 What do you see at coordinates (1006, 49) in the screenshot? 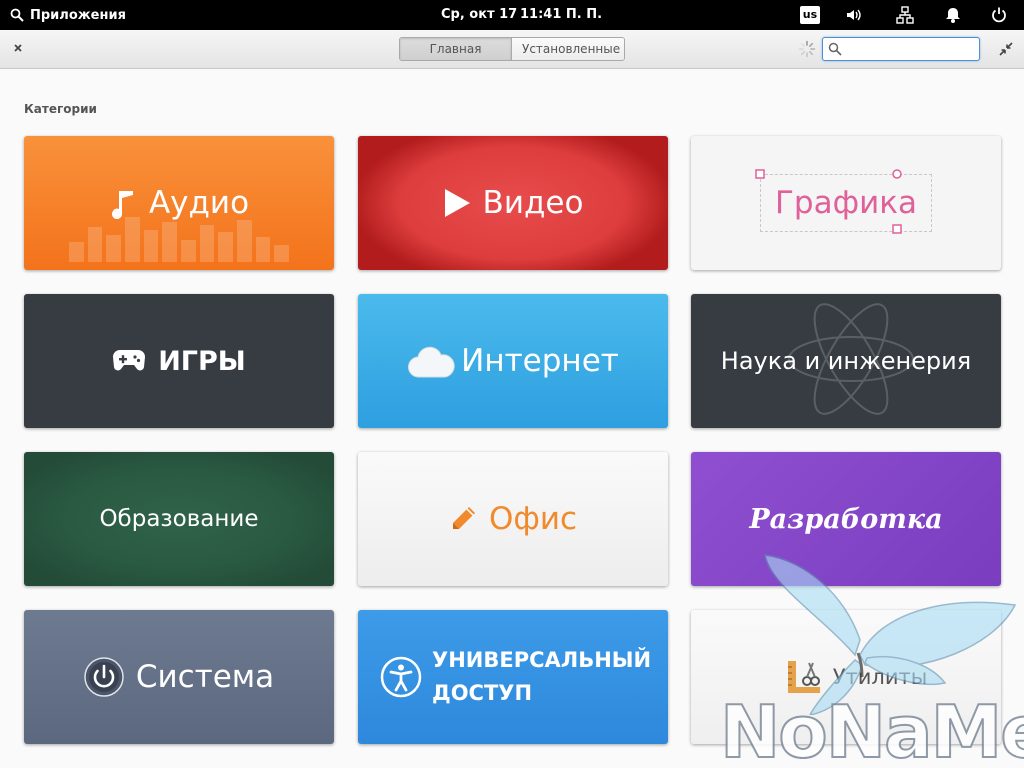
I see `unmaximize-icon` at bounding box center [1006, 49].